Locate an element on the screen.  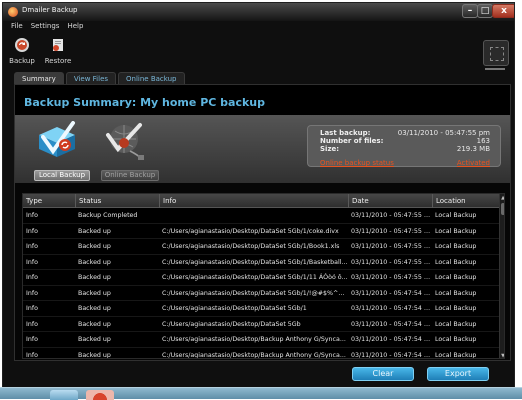
clear-button: Clear is located at coordinates (383, 374).